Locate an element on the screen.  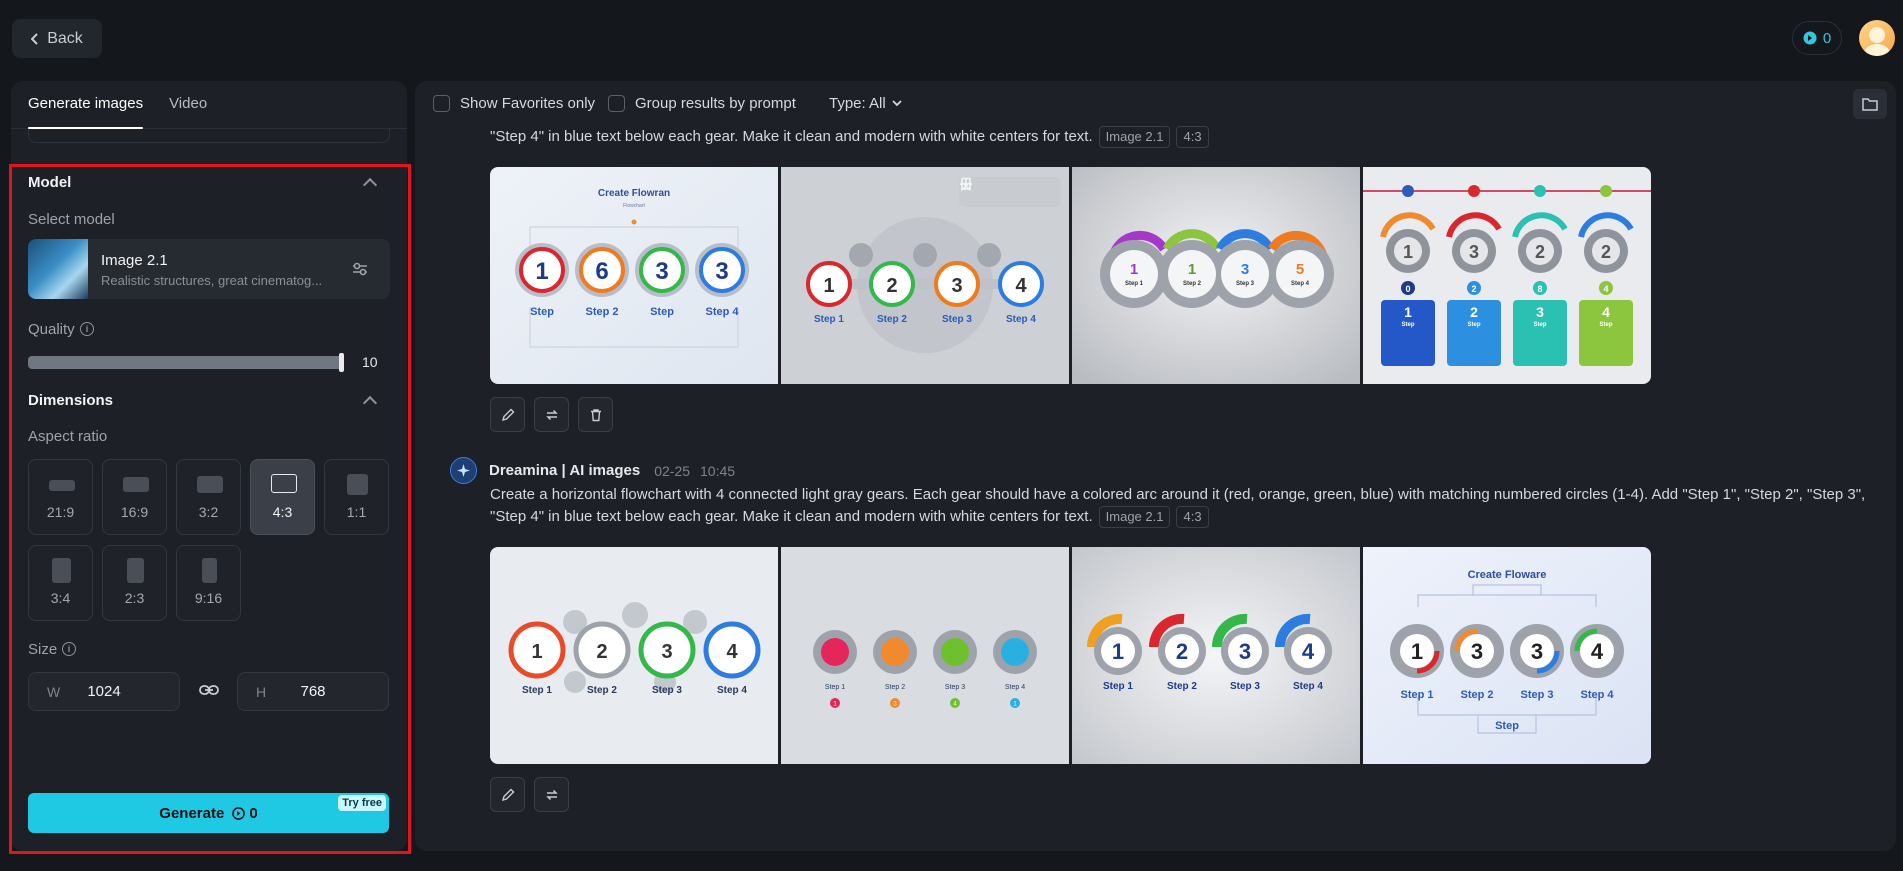
ratio-1-1: 1:1 is located at coordinates (356, 497).